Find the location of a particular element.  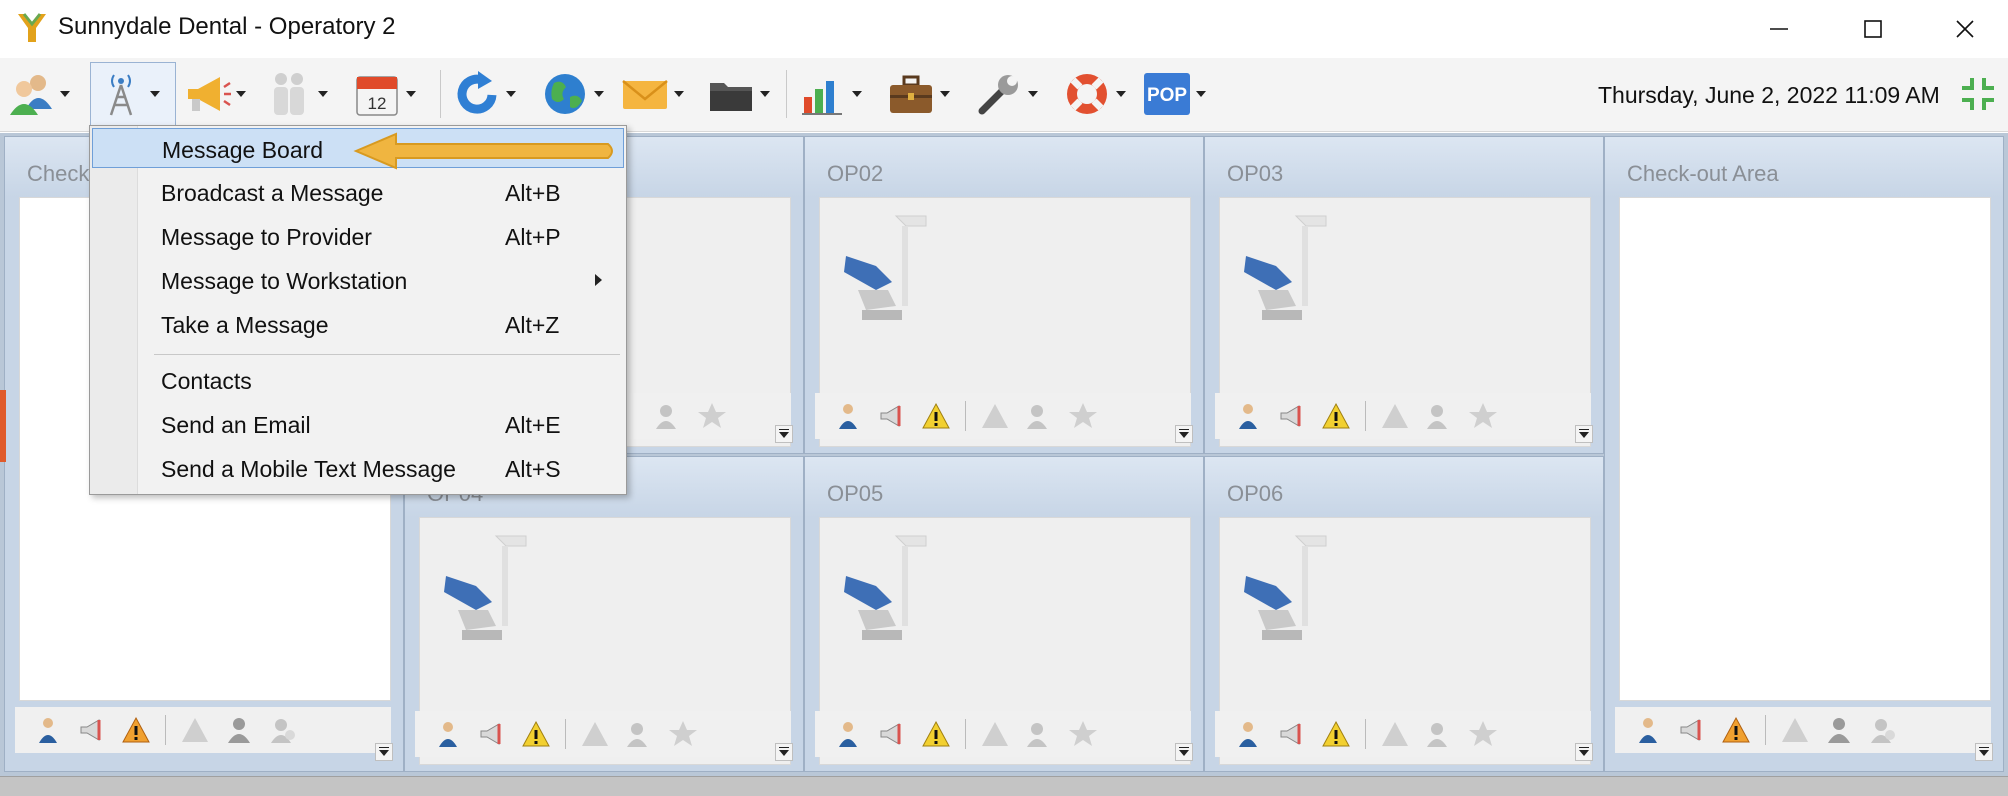

toolbar-folder-button is located at coordinates (738, 94).